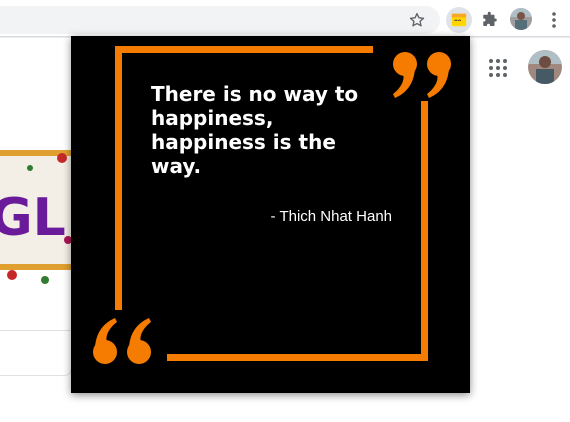 This screenshot has height=422, width=570. What do you see at coordinates (422, 75) in the screenshot?
I see `closing-quote-mark-icon` at bounding box center [422, 75].